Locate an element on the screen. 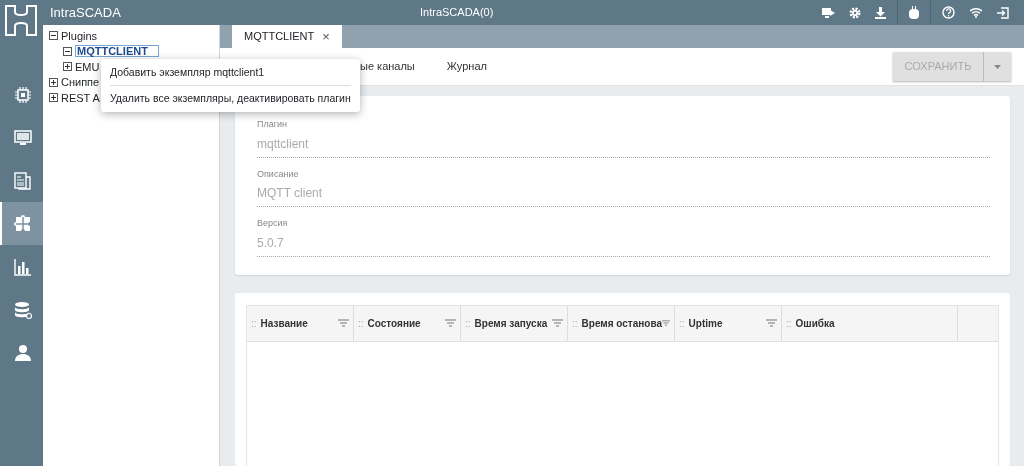 This screenshot has width=1024, height=466. field-label: Плагин is located at coordinates (272, 124).